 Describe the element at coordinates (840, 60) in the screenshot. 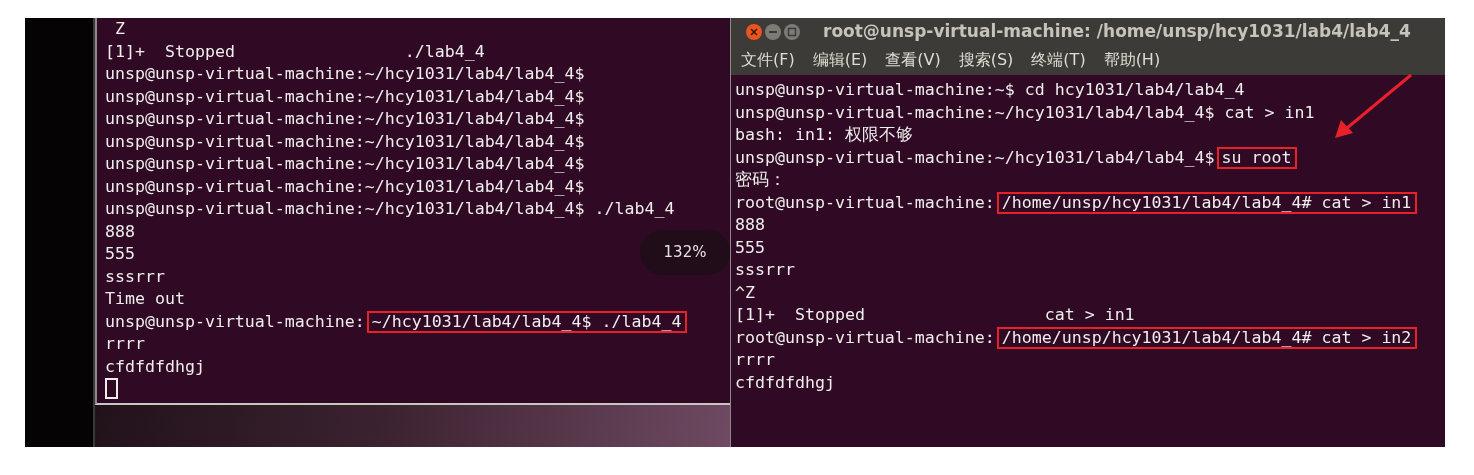

I see `menu-item: 编辑(E)` at that location.